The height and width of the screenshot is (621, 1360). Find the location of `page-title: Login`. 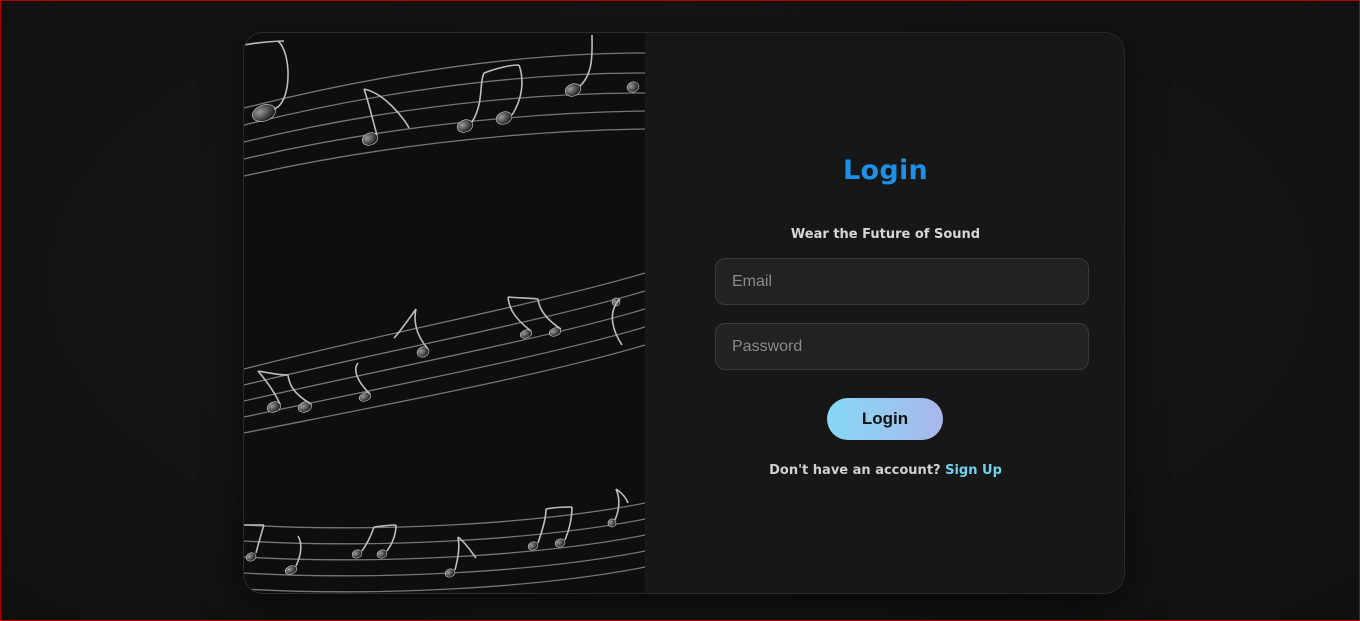

page-title: Login is located at coordinates (885, 170).